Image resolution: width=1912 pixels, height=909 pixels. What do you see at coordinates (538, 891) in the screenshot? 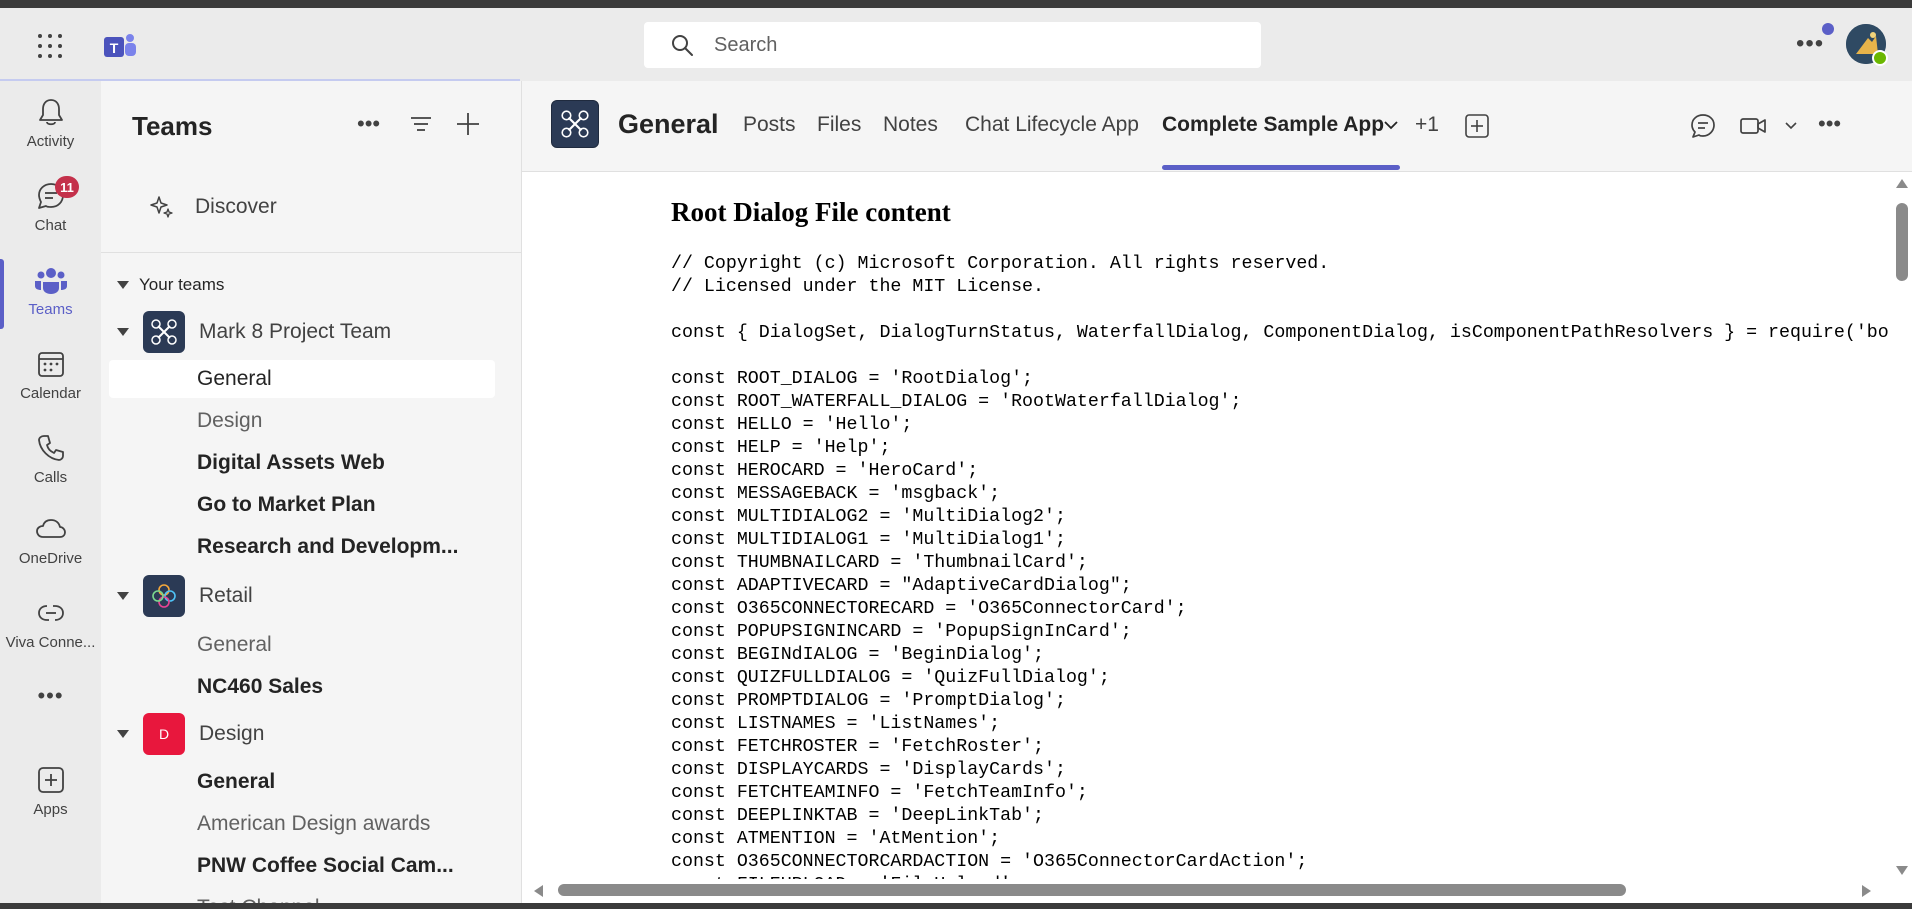
I see `scroll-left-icon` at bounding box center [538, 891].